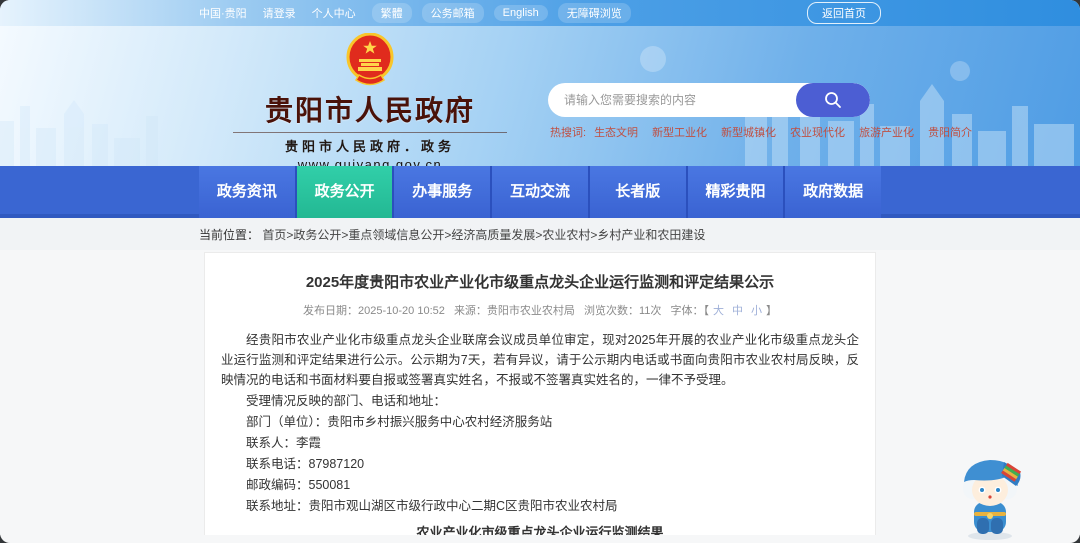 The width and height of the screenshot is (1080, 543). I want to click on site-subtitle: 贵阳市人民政府．政务, so click(370, 143).